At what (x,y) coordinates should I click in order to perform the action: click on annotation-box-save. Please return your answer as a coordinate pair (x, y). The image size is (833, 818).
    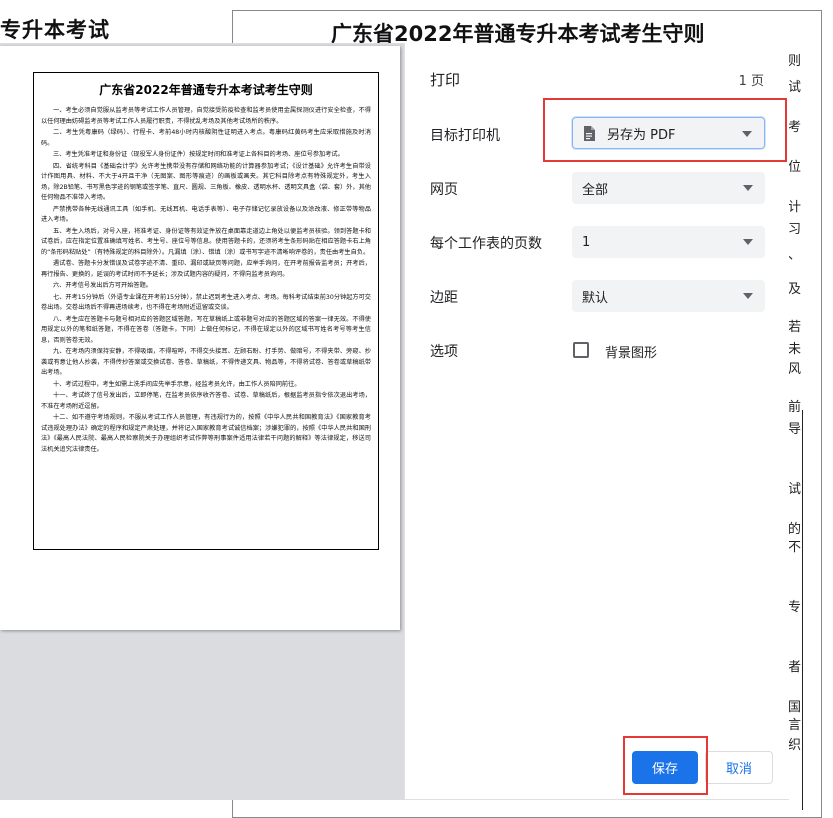
    Looking at the image, I should click on (665, 765).